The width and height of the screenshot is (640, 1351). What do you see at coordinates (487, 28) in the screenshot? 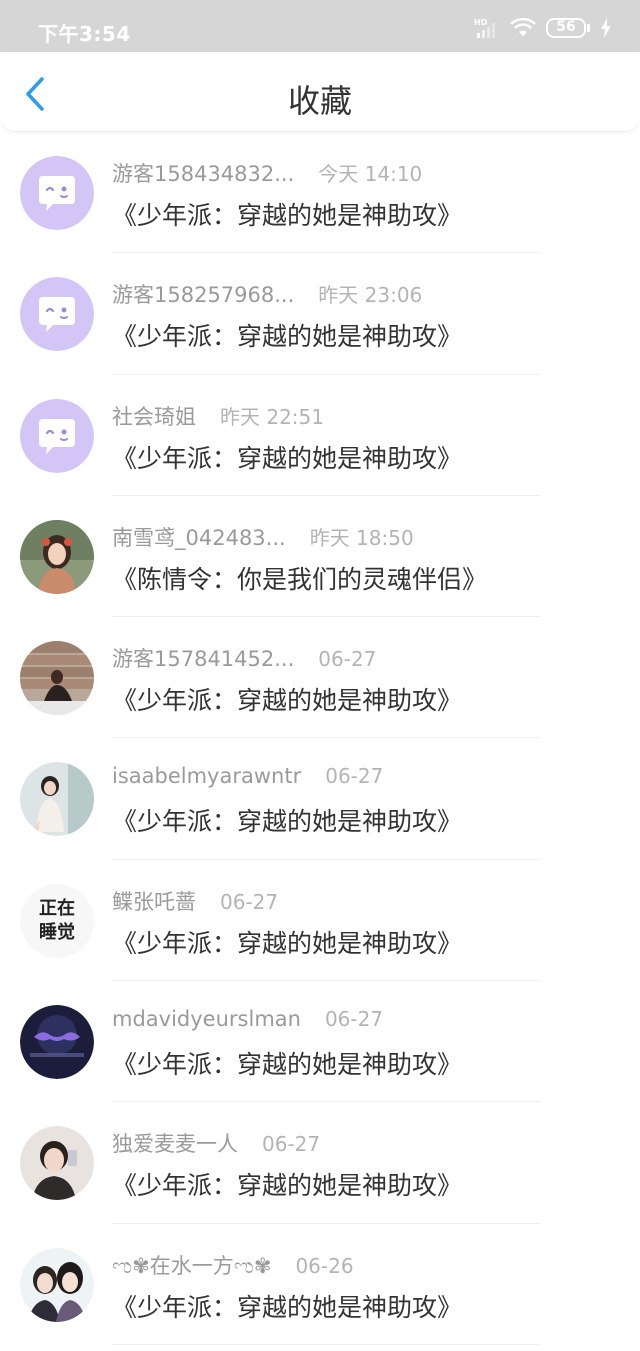
I see `signal-icon: HD` at bounding box center [487, 28].